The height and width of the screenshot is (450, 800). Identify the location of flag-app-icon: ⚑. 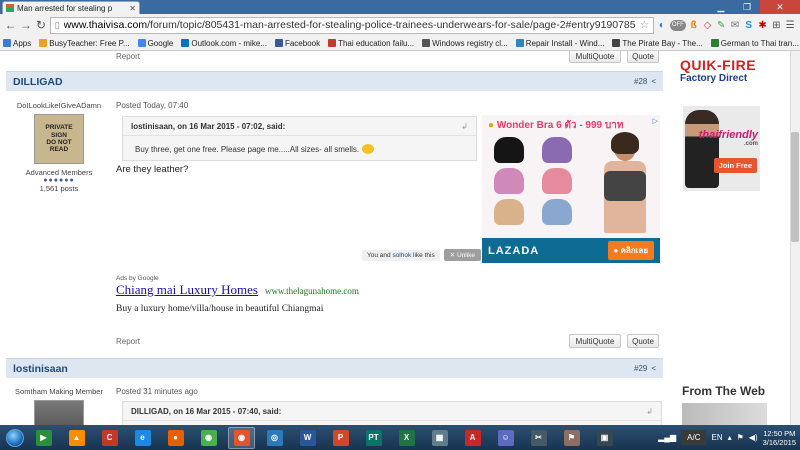
(571, 437).